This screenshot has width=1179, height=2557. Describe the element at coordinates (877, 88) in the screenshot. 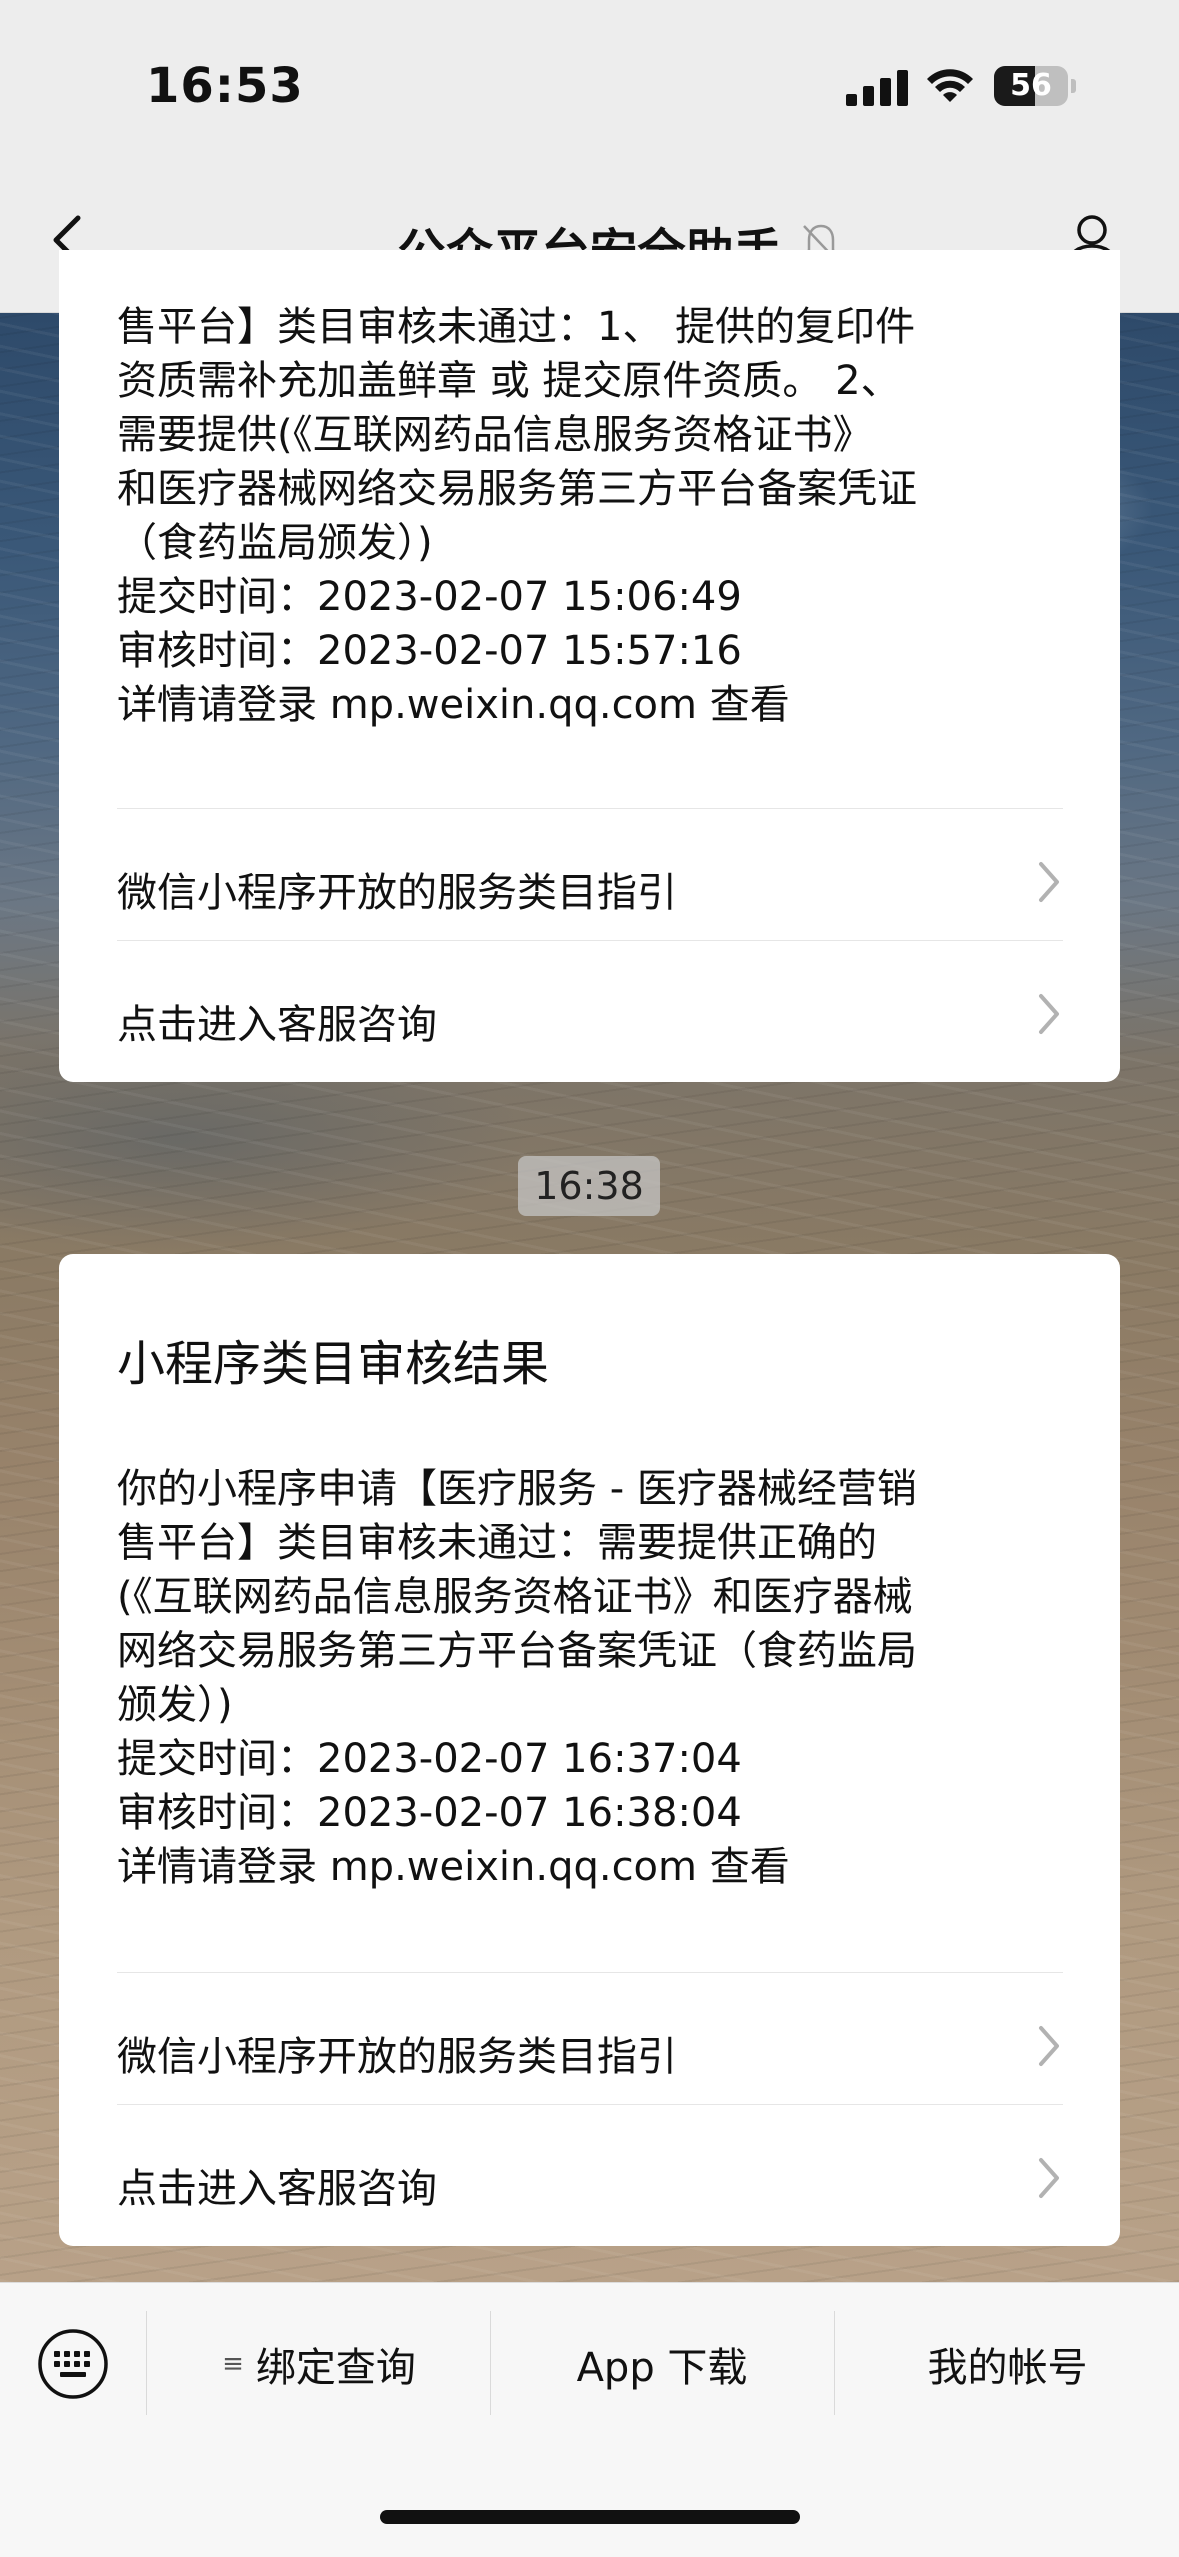

I see `cellular-signal-icon` at that location.